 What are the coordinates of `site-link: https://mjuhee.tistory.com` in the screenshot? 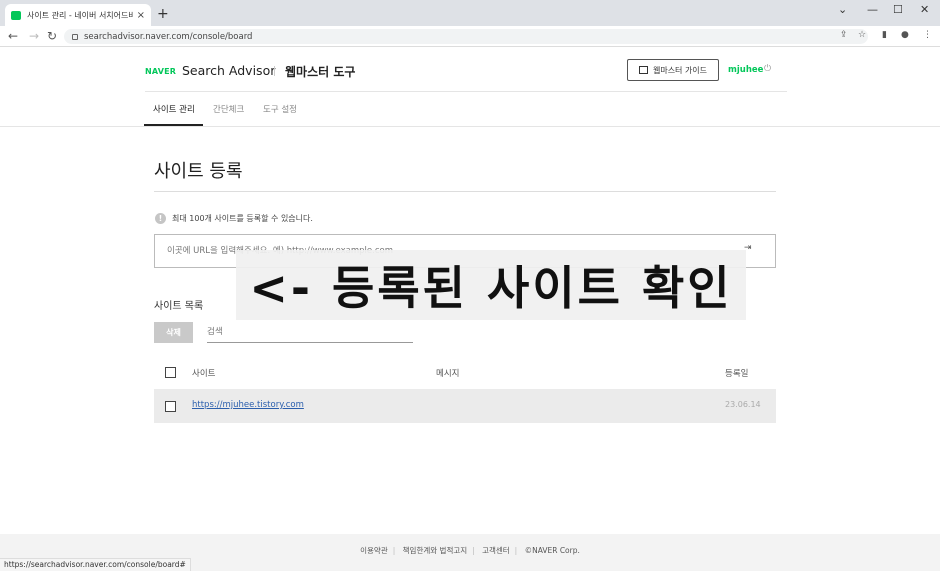 It's located at (248, 405).